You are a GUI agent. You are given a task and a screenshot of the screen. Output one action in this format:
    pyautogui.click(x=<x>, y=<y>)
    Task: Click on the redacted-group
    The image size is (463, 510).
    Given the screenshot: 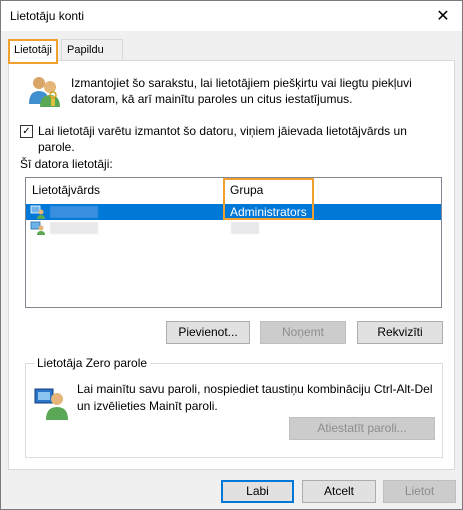 What is the action you would take?
    pyautogui.click(x=245, y=228)
    